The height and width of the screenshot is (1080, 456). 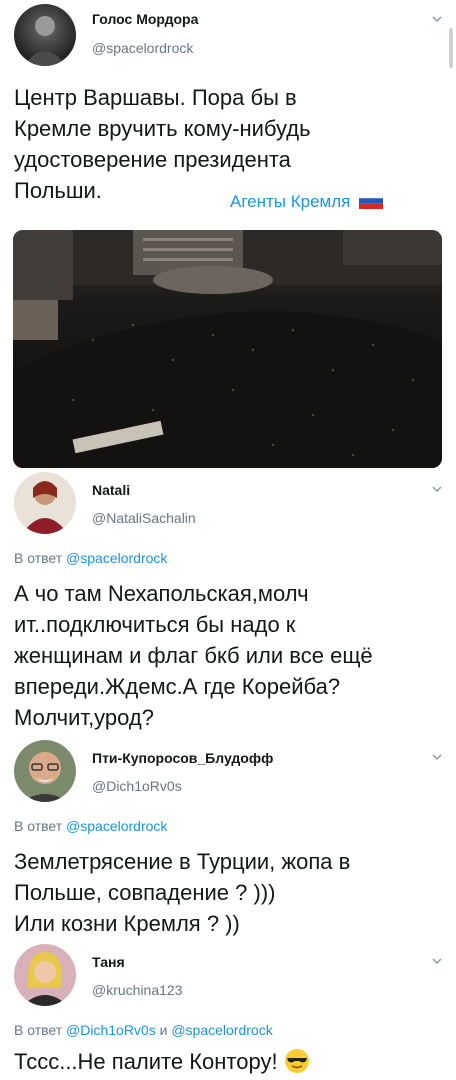 What do you see at coordinates (111, 490) in the screenshot?
I see `display-name: Natali` at bounding box center [111, 490].